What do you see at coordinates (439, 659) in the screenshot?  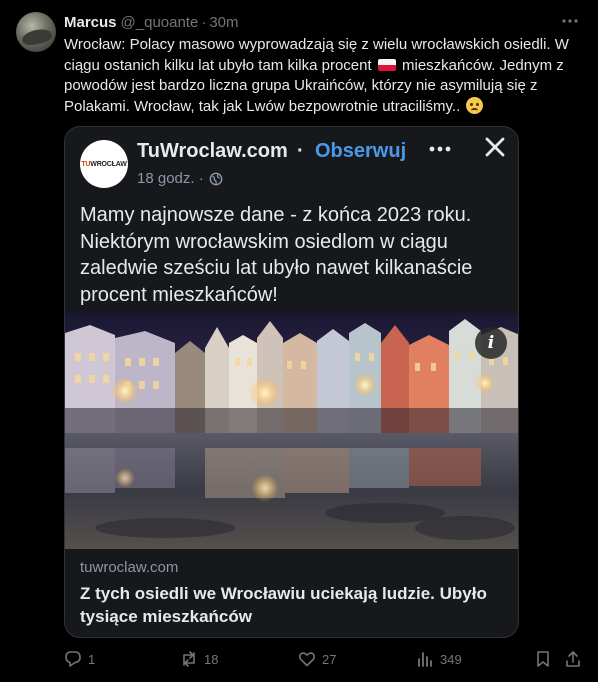 I see `views-button: 349` at bounding box center [439, 659].